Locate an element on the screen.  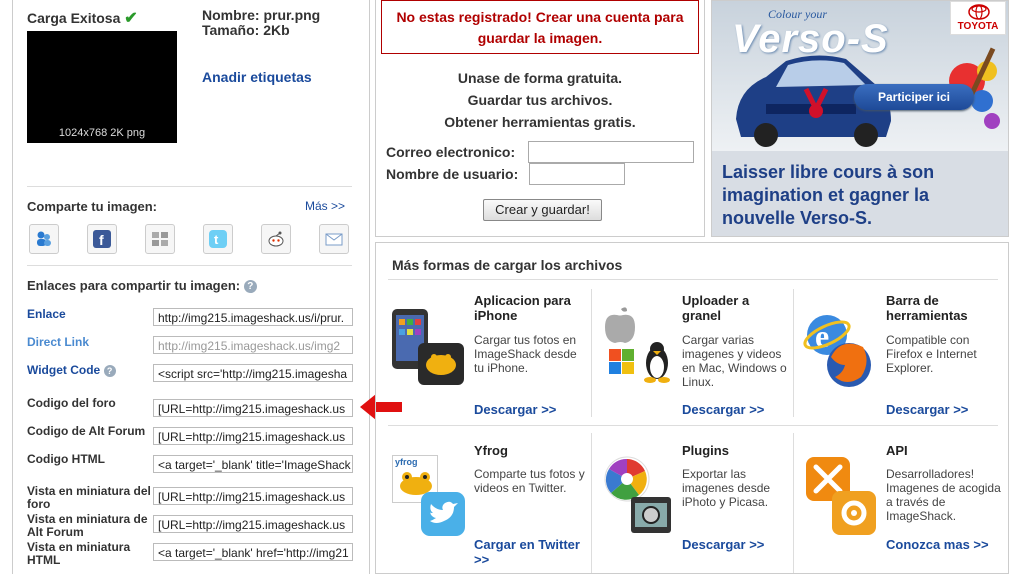
link-label-thumb-forum: Vista en miniatura del foro is located at coordinates (89, 497).